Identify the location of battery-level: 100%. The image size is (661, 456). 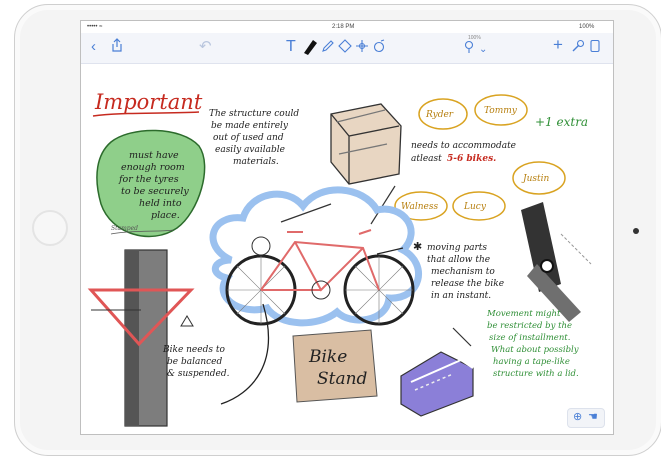
(587, 27).